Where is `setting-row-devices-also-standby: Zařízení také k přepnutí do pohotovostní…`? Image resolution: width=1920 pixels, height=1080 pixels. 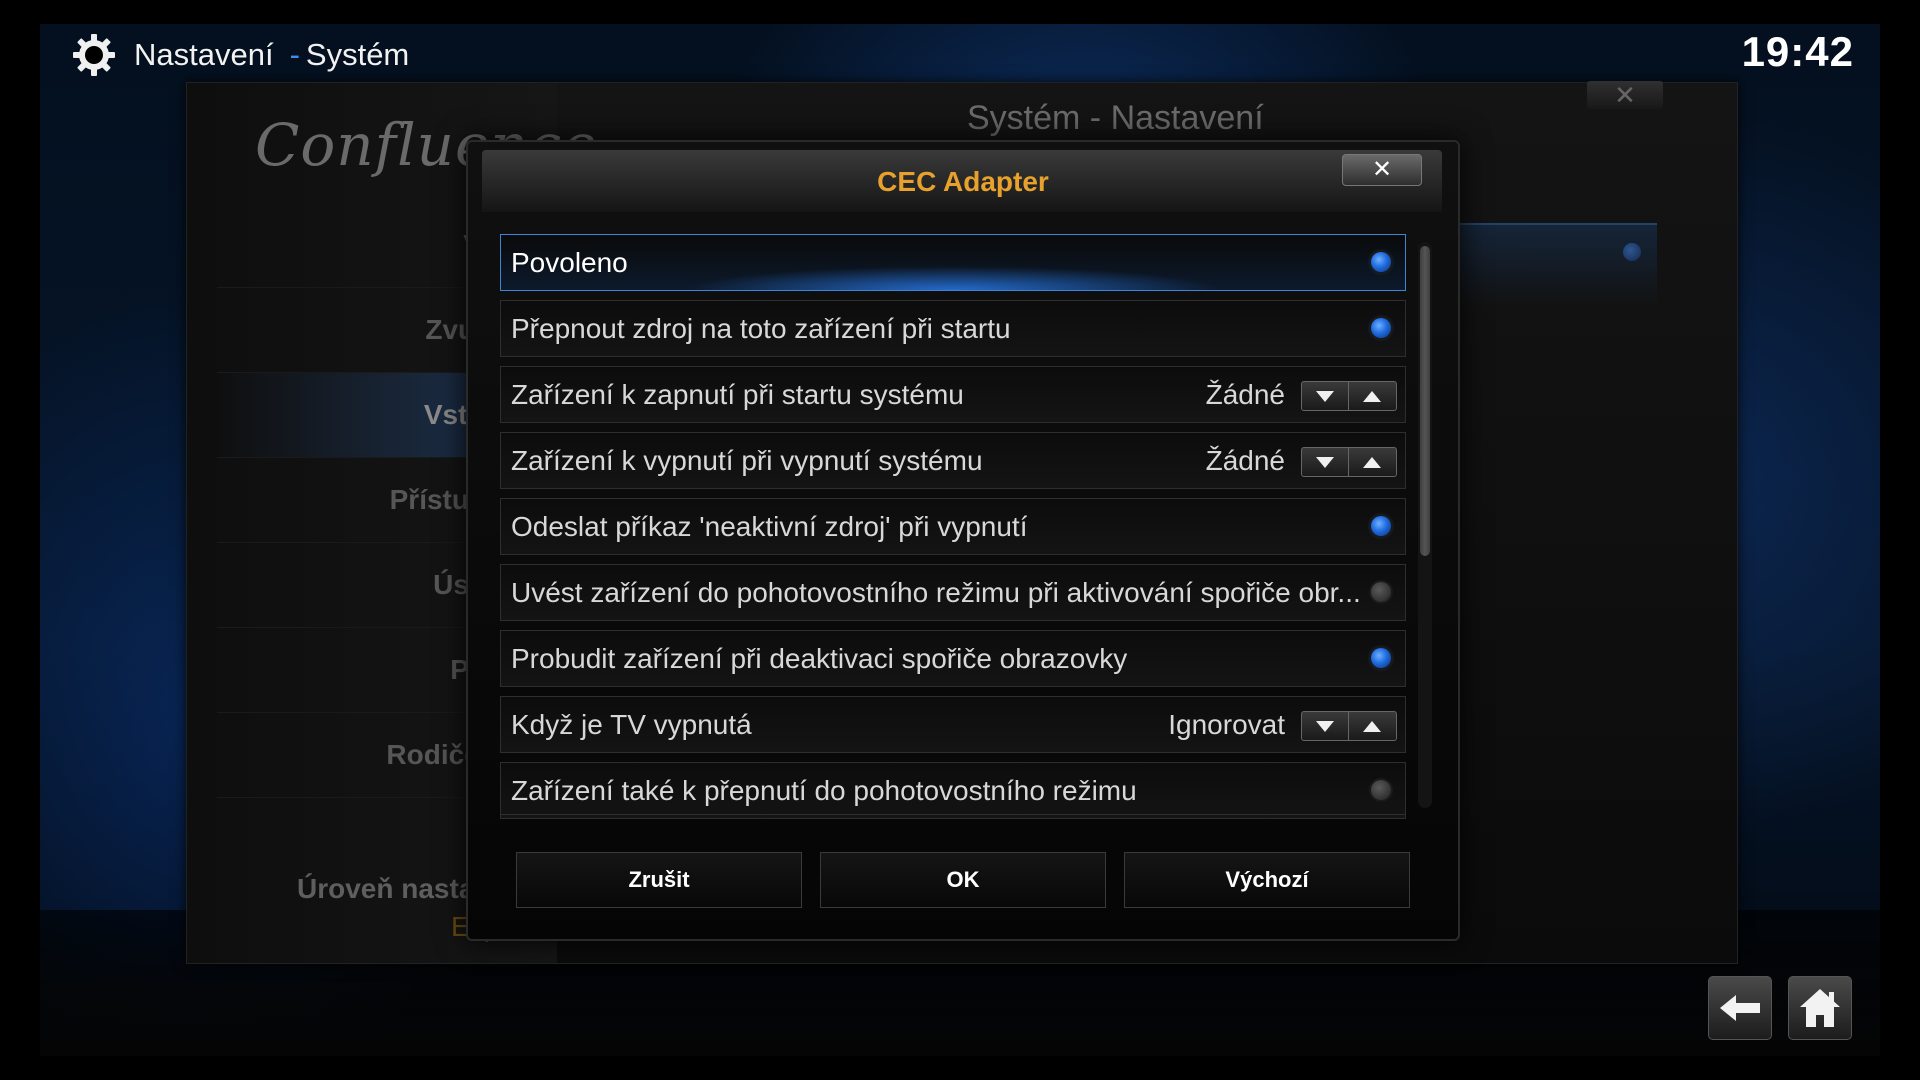
setting-row-devices-also-standby: Zařízení také k přepnutí do pohotovostní… is located at coordinates (953, 790).